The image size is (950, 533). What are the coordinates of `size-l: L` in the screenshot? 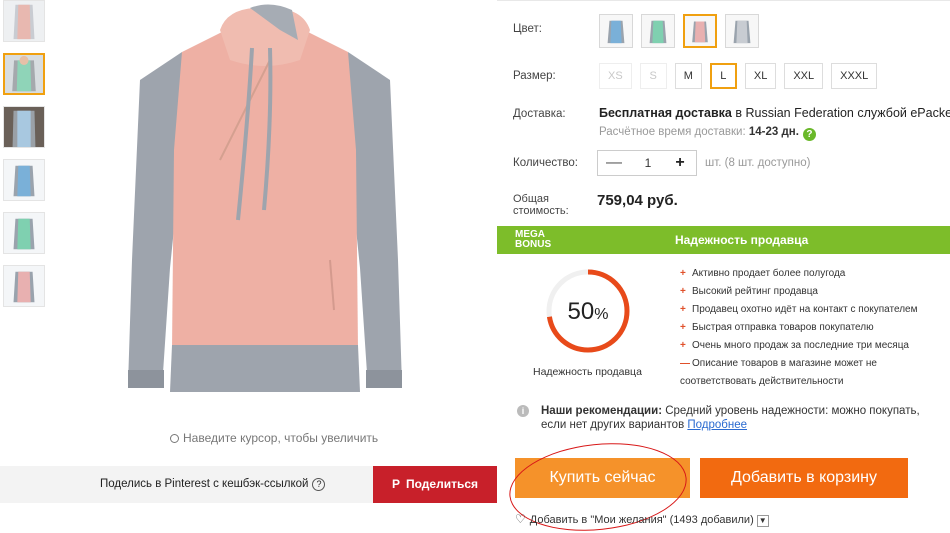 It's located at (723, 76).